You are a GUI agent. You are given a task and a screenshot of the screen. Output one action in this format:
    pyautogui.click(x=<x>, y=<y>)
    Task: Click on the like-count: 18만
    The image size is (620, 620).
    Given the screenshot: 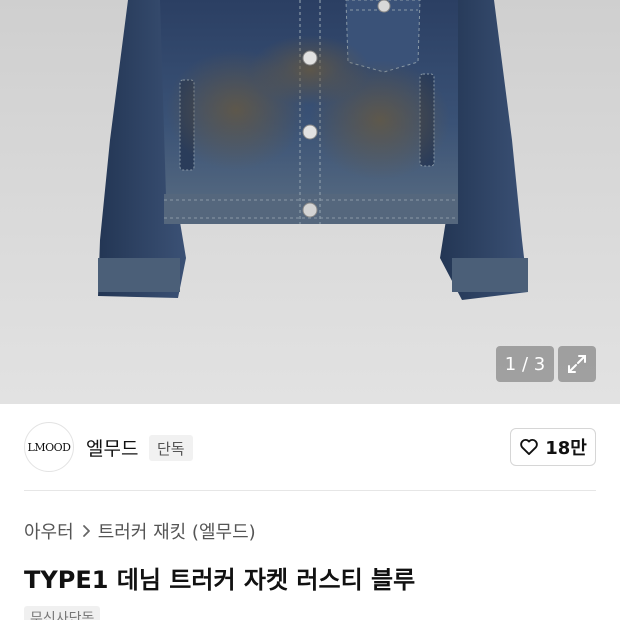 What is the action you would take?
    pyautogui.click(x=566, y=448)
    